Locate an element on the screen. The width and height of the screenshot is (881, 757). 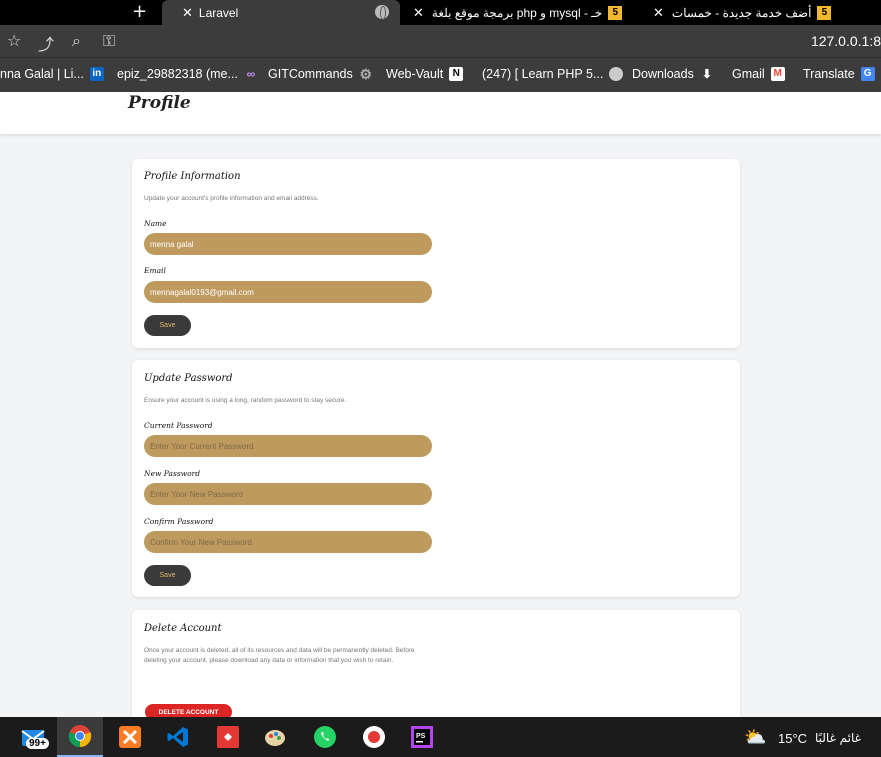
save-password-button: Save is located at coordinates (167, 575).